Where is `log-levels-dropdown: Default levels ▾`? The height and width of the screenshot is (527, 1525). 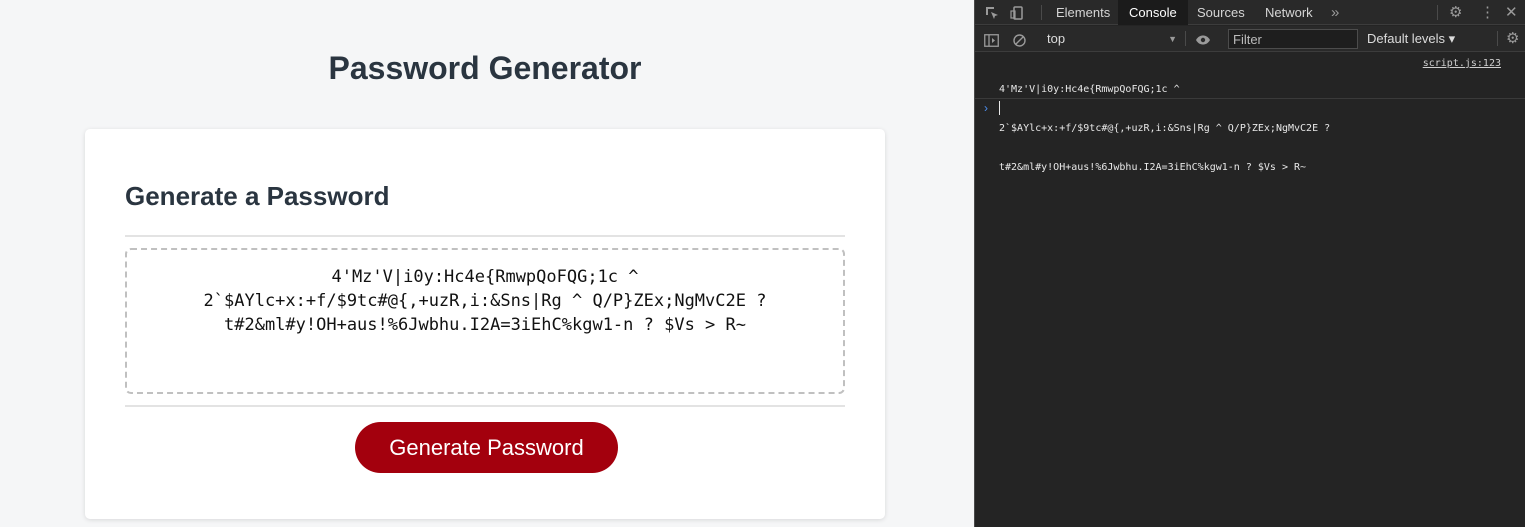 log-levels-dropdown: Default levels ▾ is located at coordinates (1411, 39).